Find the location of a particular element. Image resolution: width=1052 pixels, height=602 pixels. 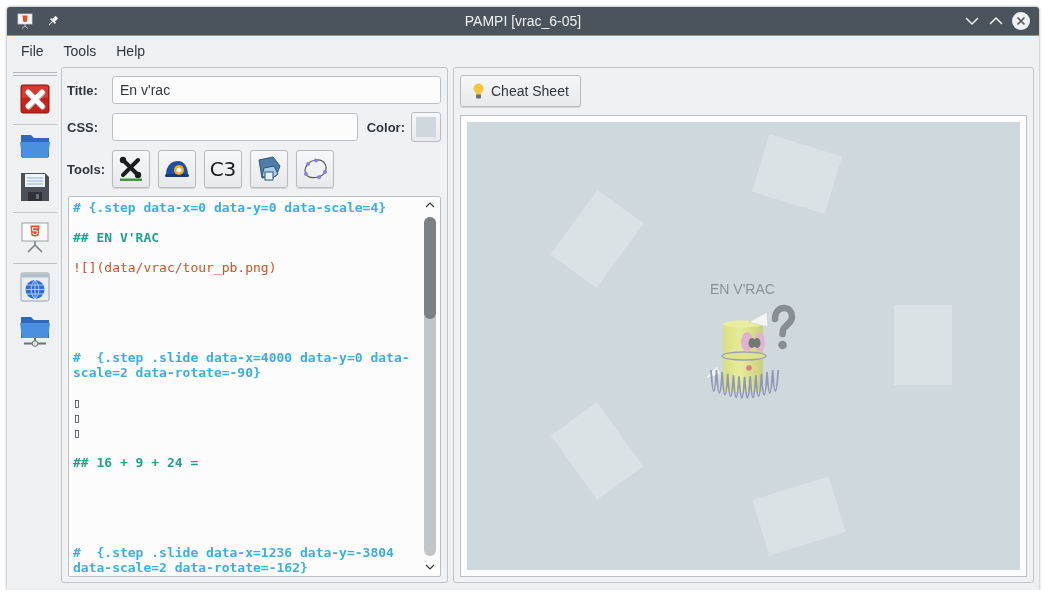

network-folder-icon is located at coordinates (35, 331).